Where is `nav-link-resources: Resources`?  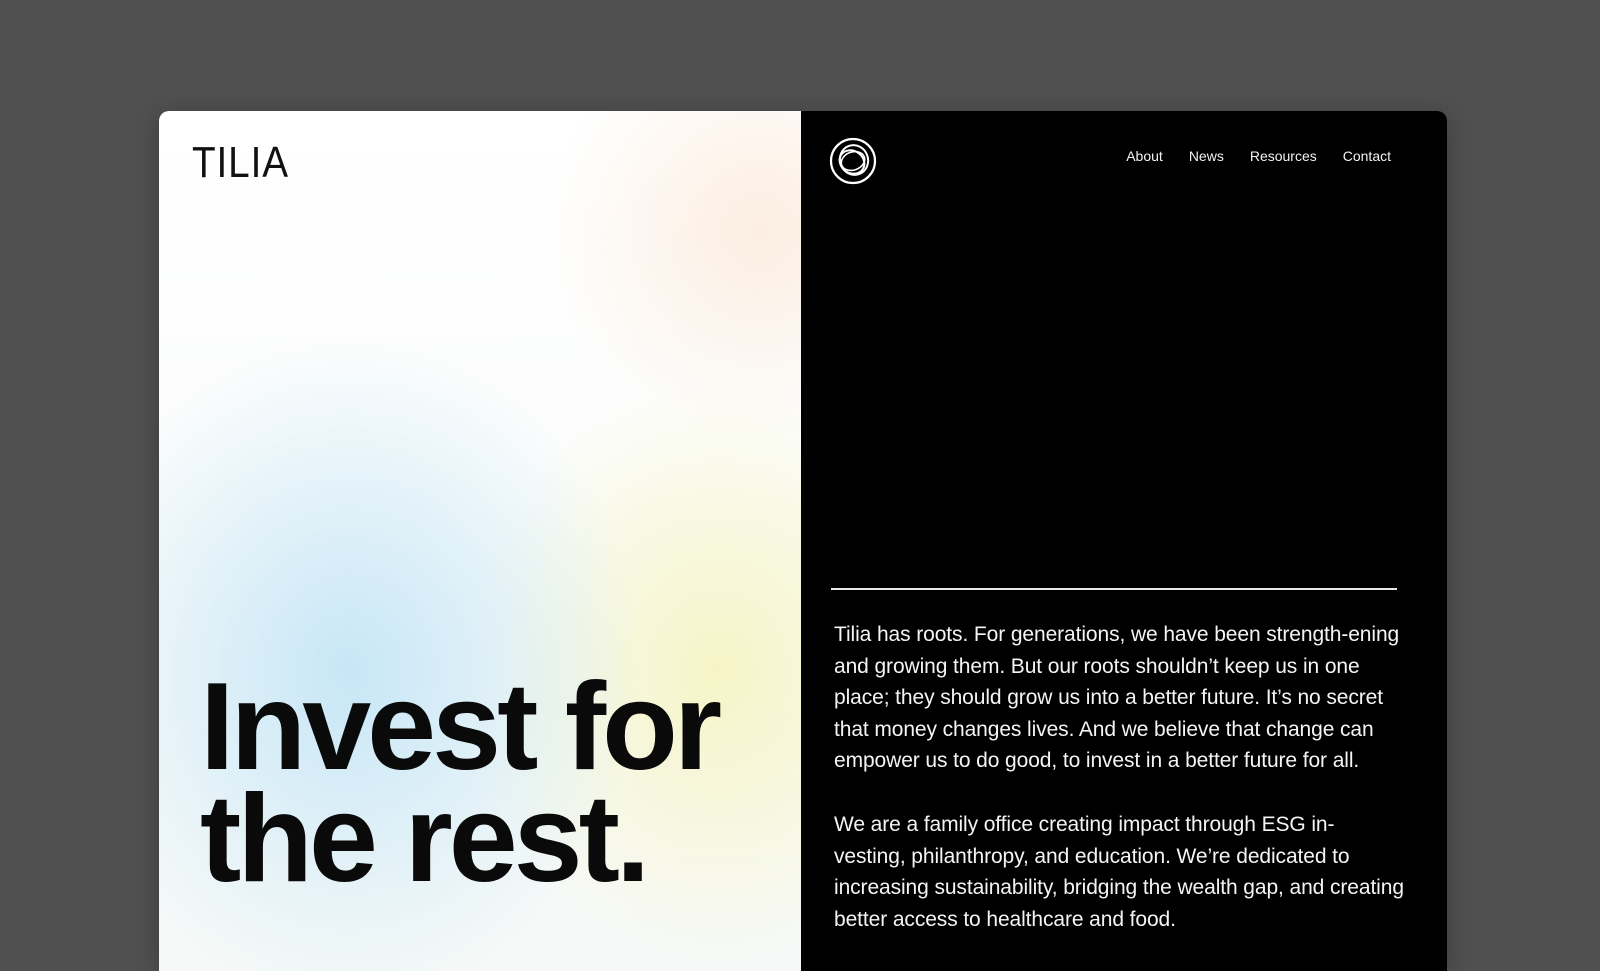
nav-link-resources: Resources is located at coordinates (1283, 156).